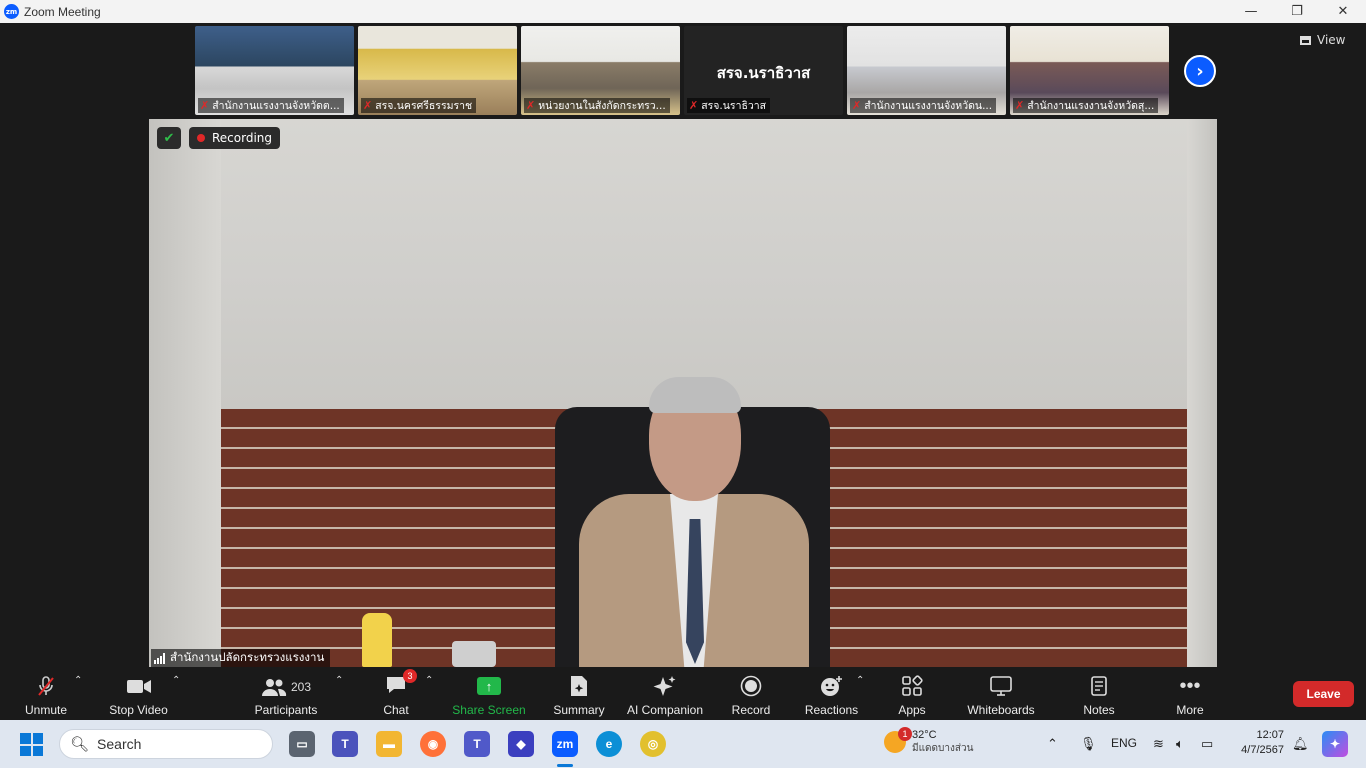 The height and width of the screenshot is (768, 1366). What do you see at coordinates (1180, 744) in the screenshot?
I see `volume-icon: 🔈︎` at bounding box center [1180, 744].